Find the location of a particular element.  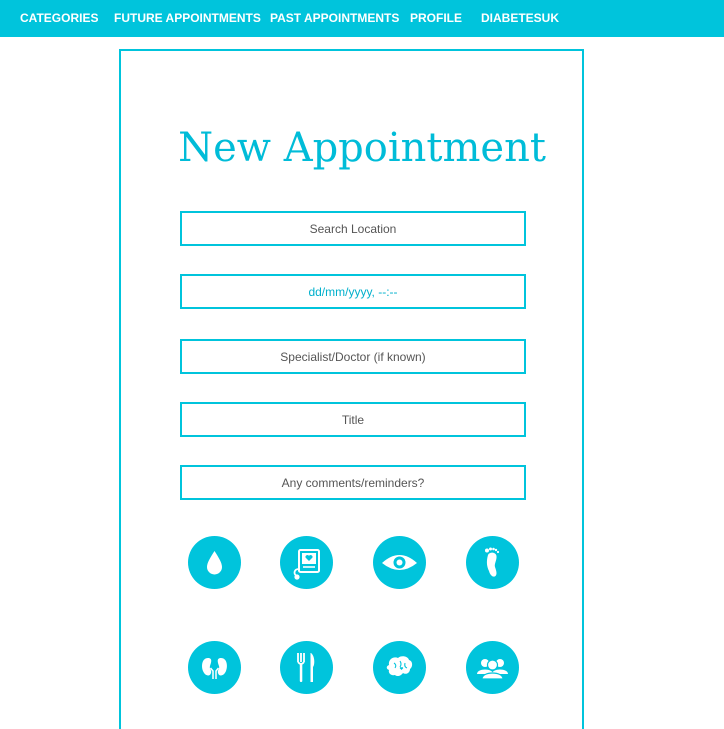

category-mental-health-button is located at coordinates (399, 667).